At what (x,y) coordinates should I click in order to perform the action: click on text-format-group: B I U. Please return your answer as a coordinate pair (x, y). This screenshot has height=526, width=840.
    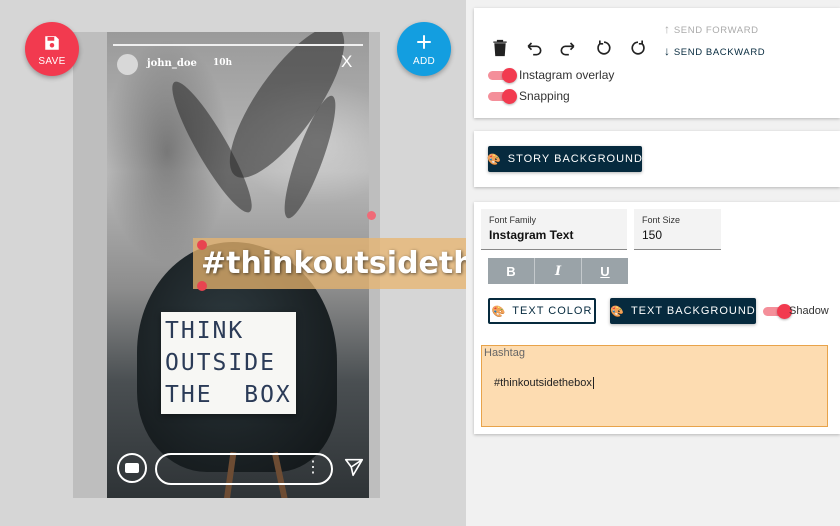
    Looking at the image, I should click on (558, 271).